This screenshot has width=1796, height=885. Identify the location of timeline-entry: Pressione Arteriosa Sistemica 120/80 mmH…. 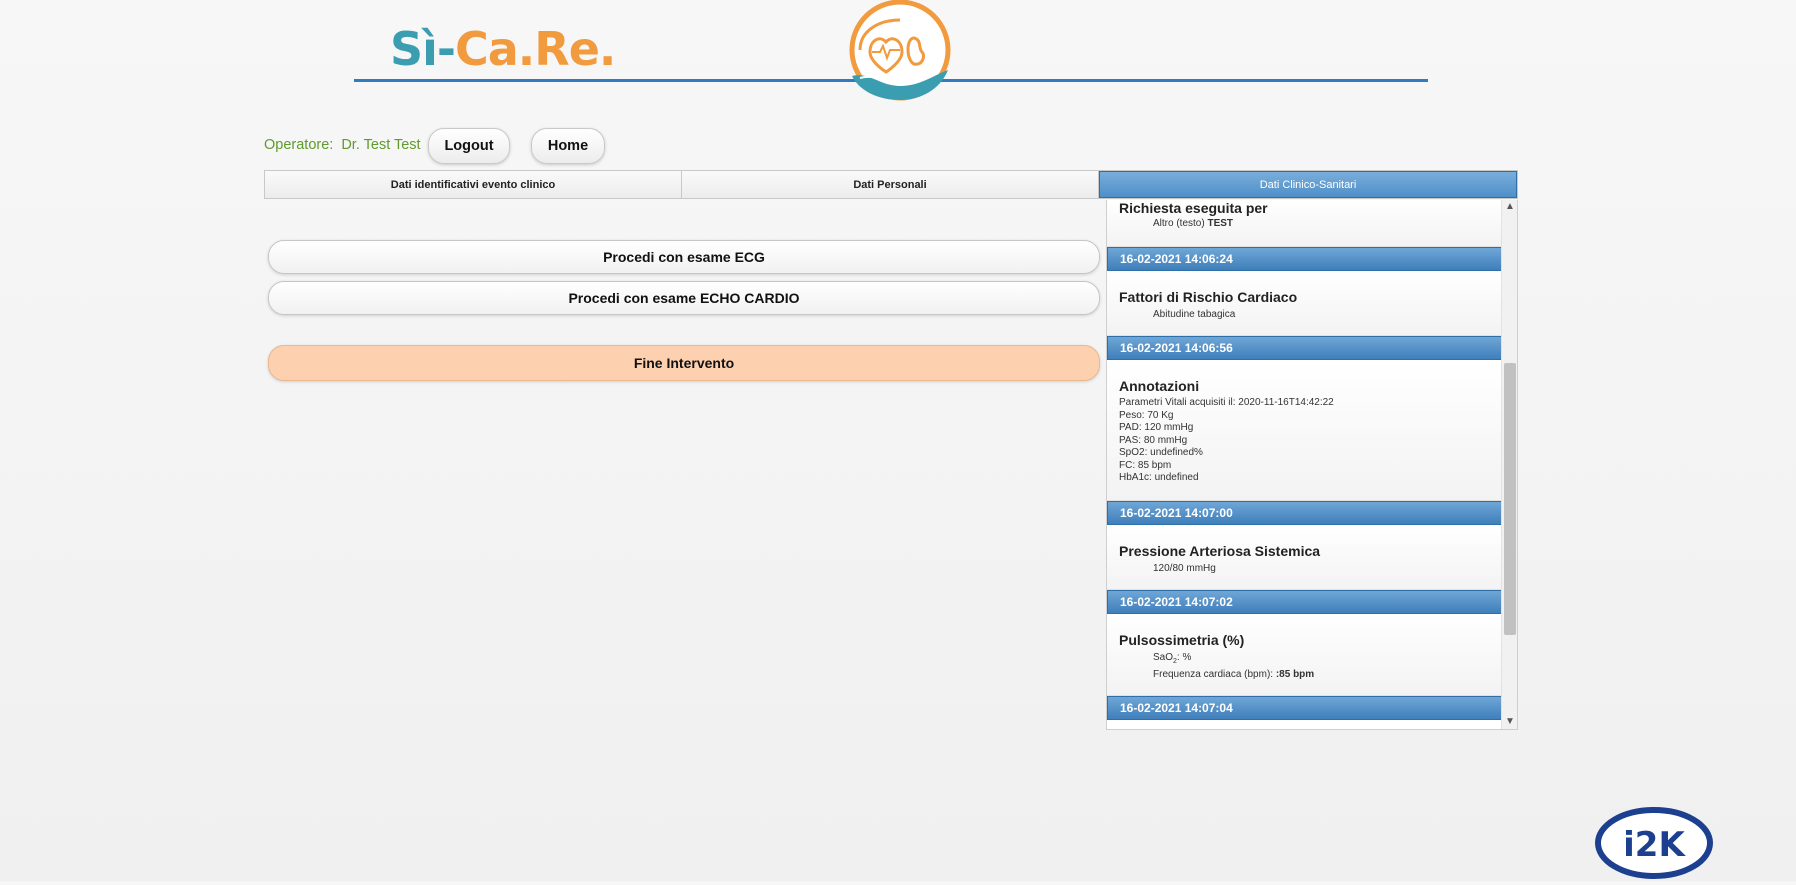
(1305, 557).